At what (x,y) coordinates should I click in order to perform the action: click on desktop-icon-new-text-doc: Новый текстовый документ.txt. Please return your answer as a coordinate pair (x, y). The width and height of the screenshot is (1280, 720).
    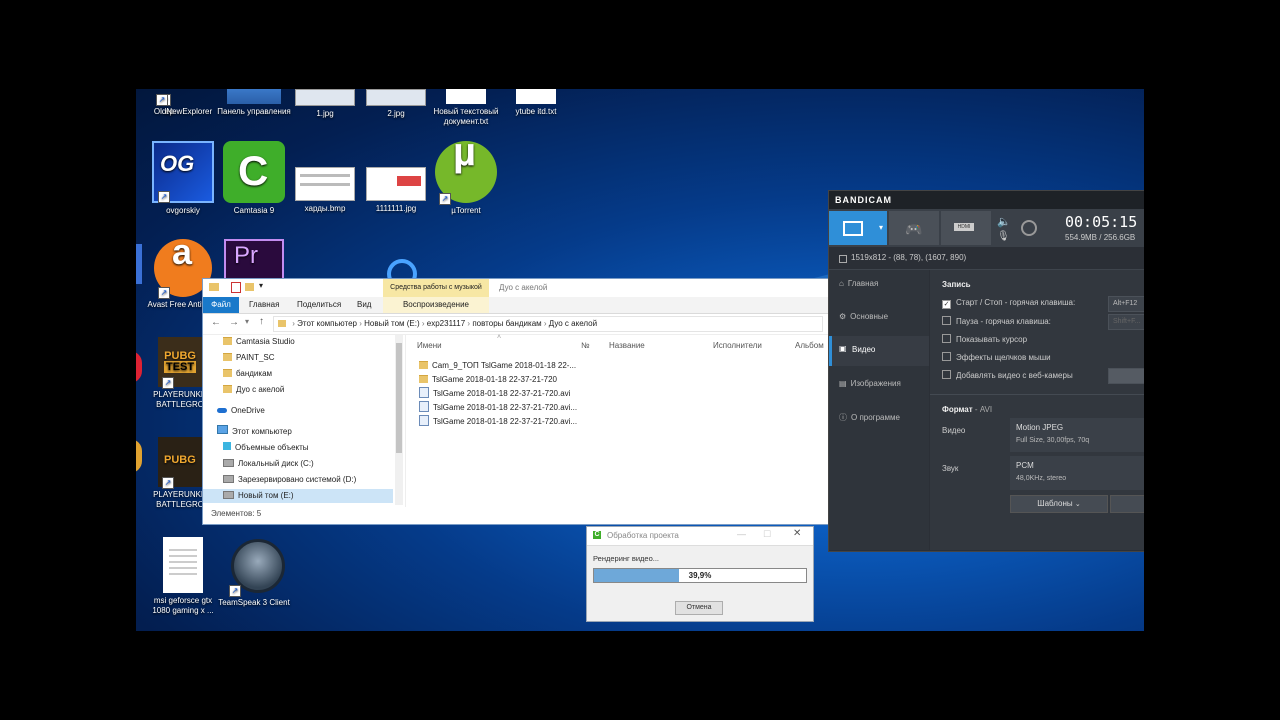
    Looking at the image, I should click on (466, 108).